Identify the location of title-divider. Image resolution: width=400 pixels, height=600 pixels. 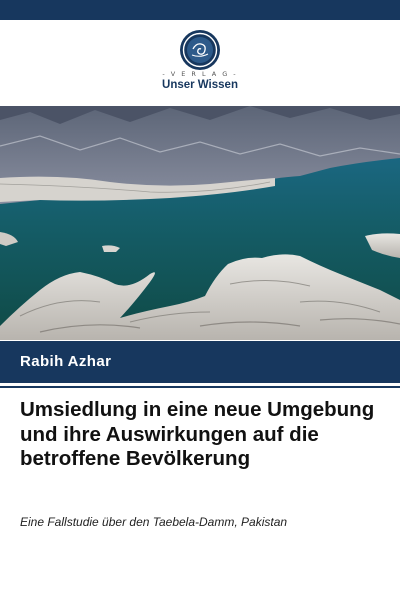
(200, 387).